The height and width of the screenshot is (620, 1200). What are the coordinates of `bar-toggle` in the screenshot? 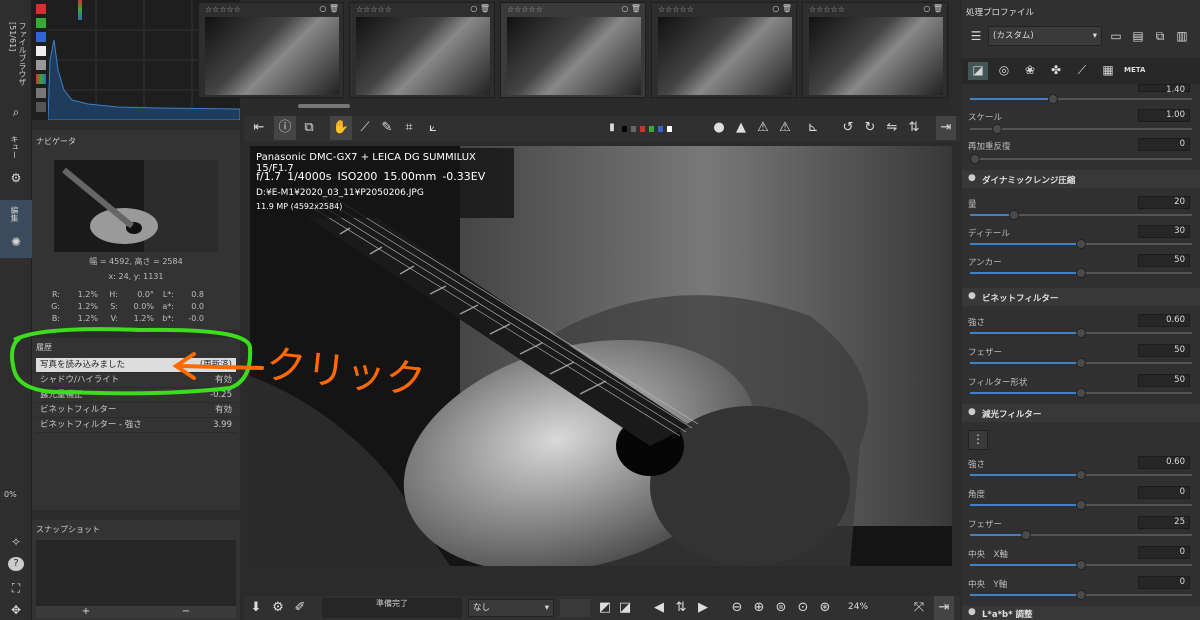 It's located at (41, 107).